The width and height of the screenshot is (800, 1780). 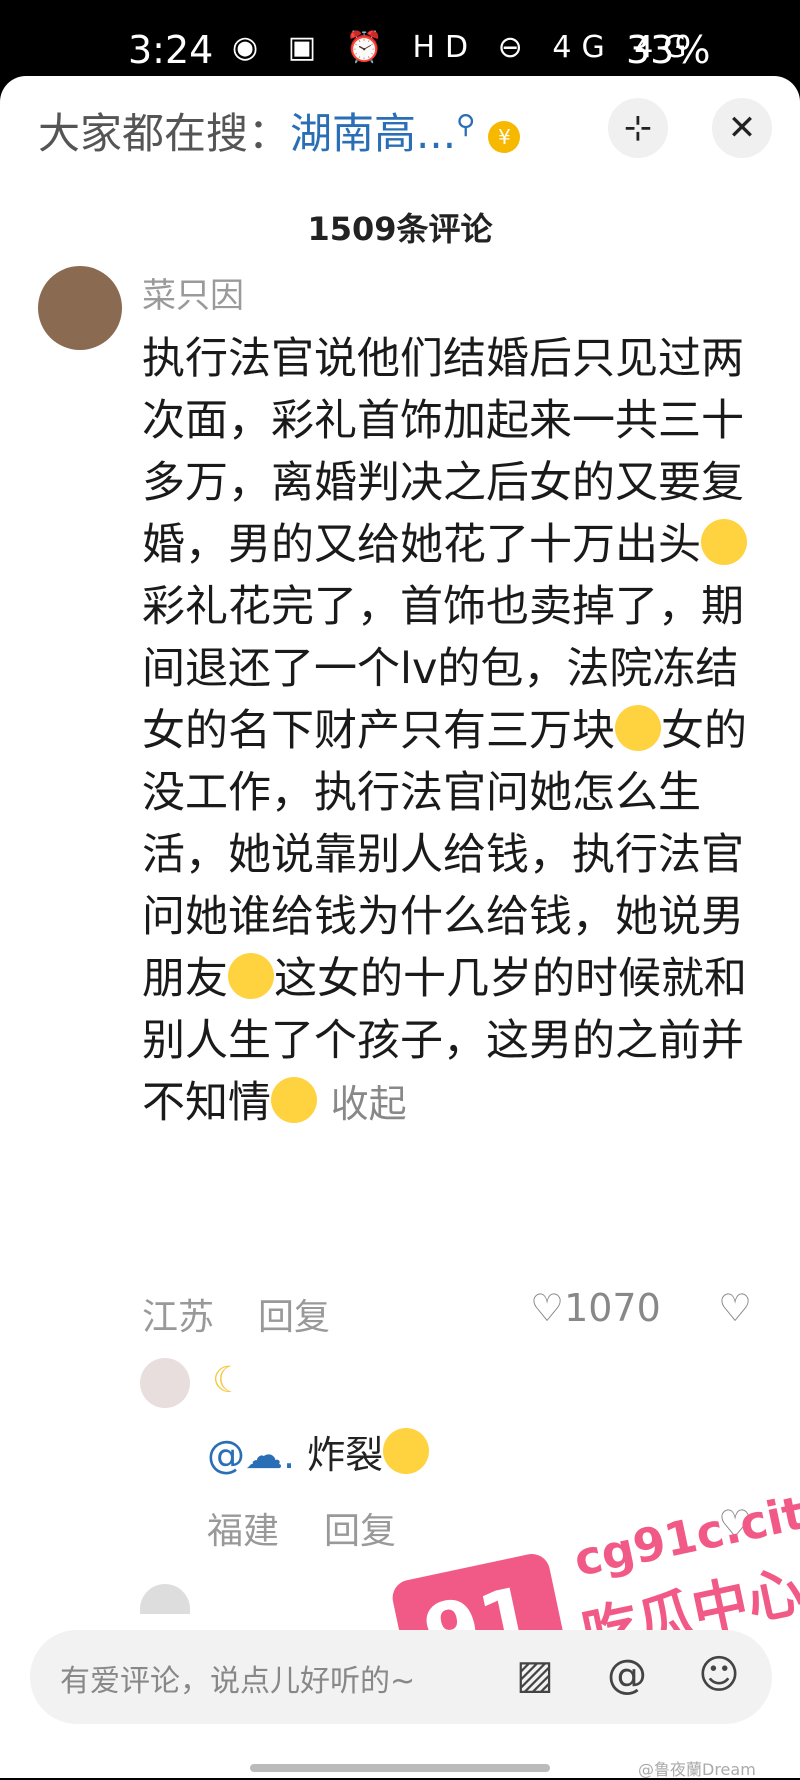 I want to click on status-bar: 3:24 ◉ ▣ ⏰ HD ⊖ 4G 4G 33%, so click(x=400, y=40).